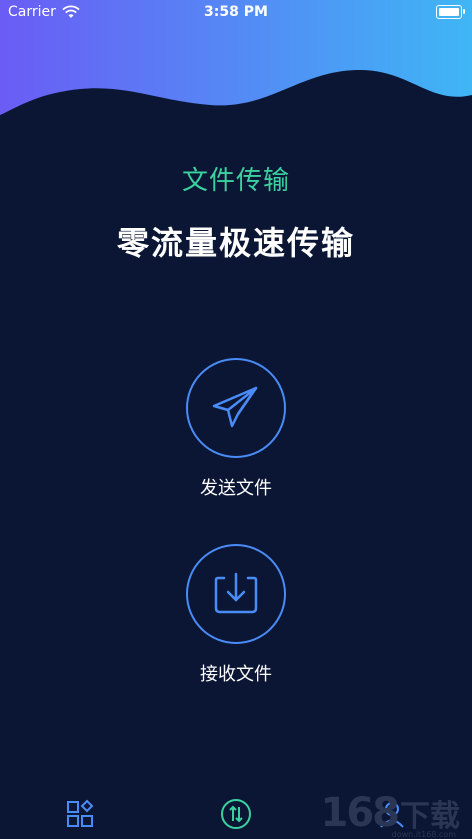 The width and height of the screenshot is (472, 839). What do you see at coordinates (235, 243) in the screenshot?
I see `page-title: 零流量极速传输` at bounding box center [235, 243].